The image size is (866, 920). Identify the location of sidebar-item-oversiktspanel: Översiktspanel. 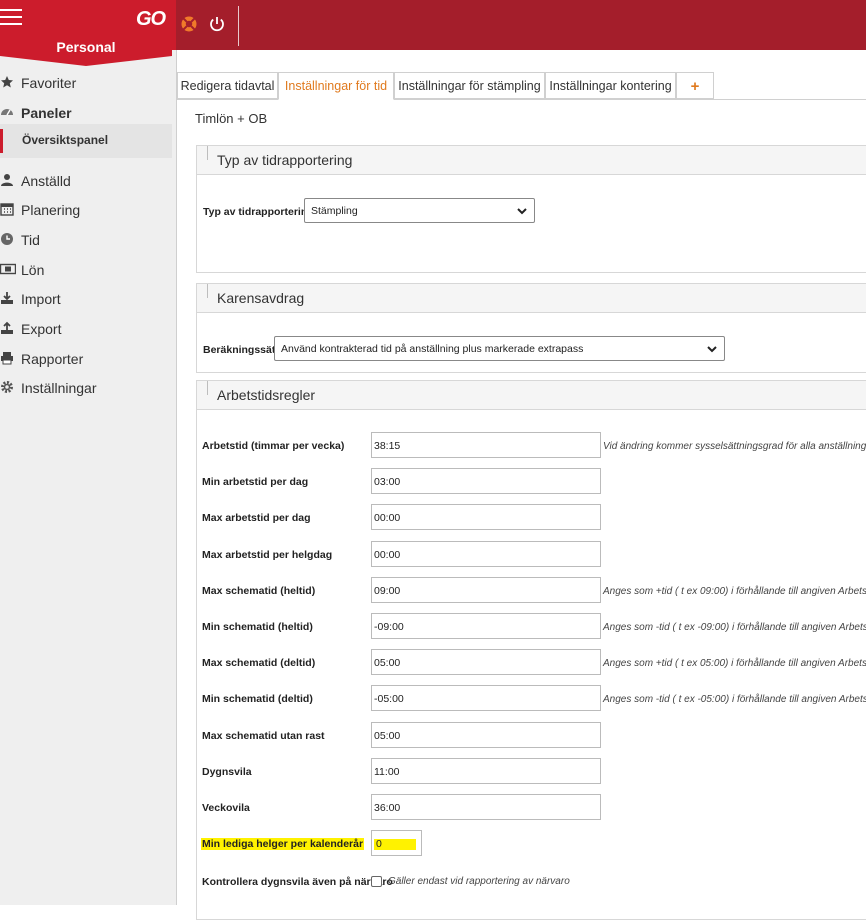
(86, 141).